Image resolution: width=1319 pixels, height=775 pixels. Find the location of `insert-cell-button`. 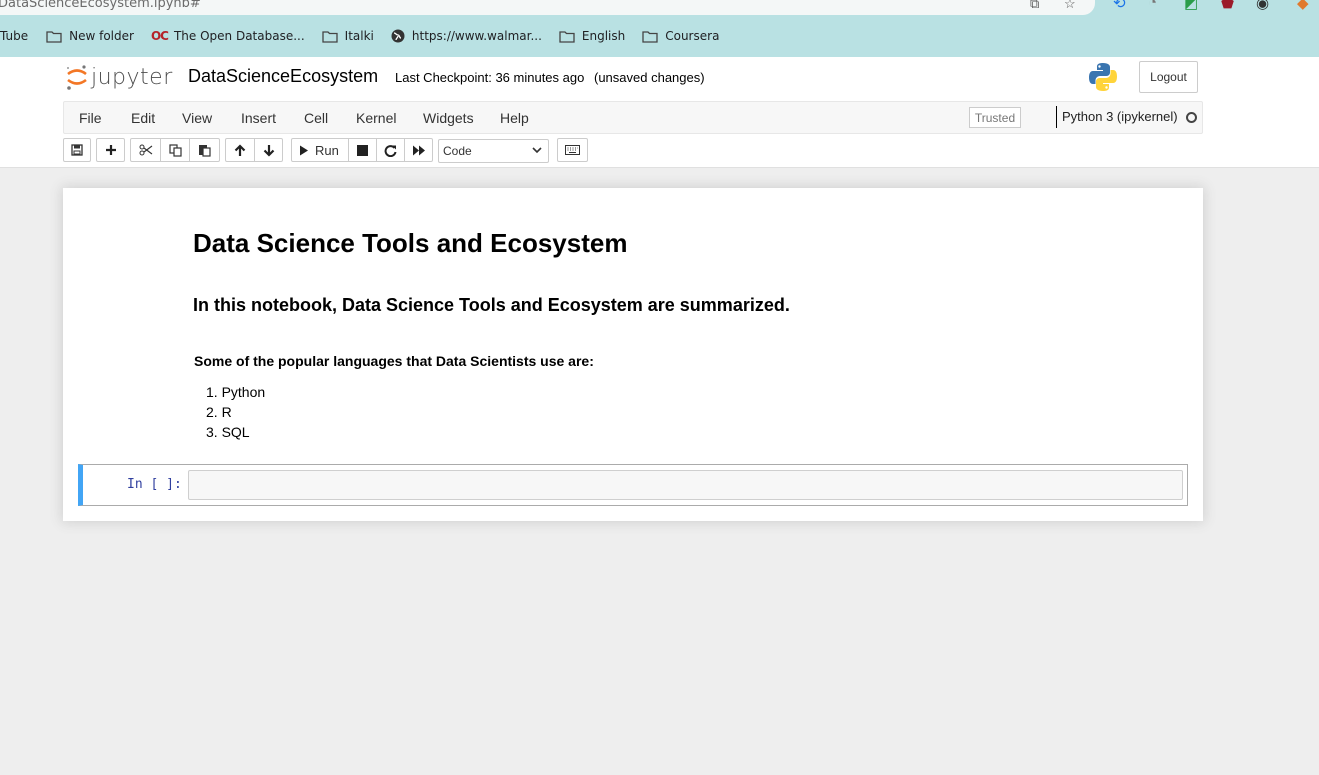

insert-cell-button is located at coordinates (110, 150).